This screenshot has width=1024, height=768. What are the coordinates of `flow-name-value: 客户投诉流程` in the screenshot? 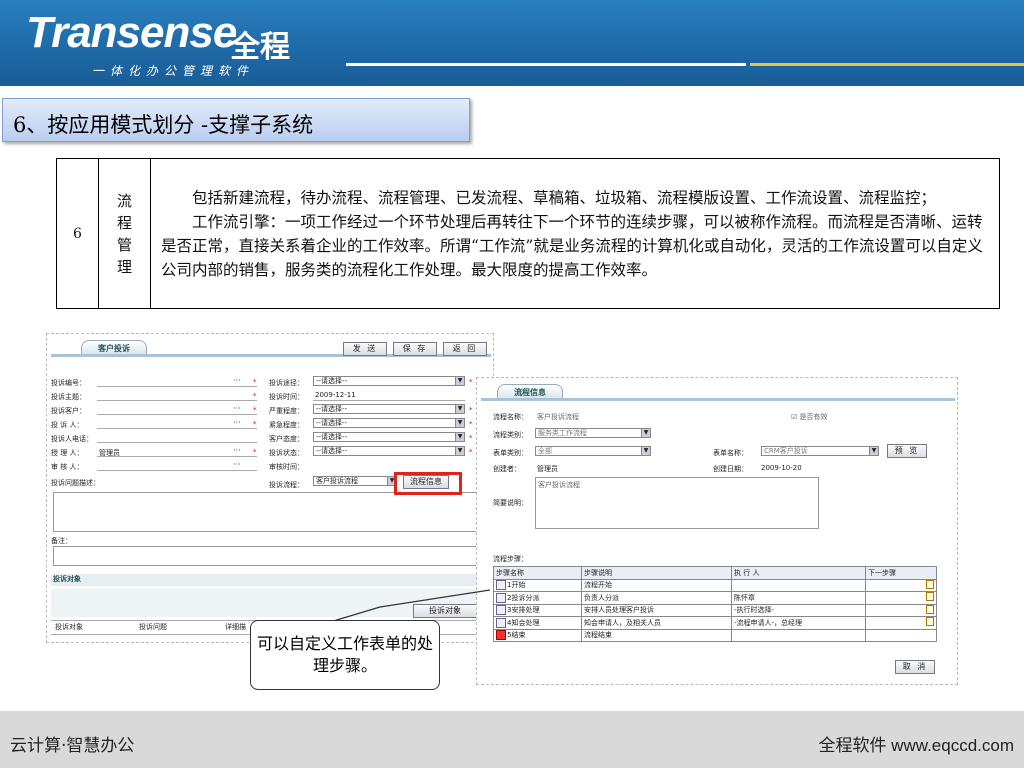 It's located at (558, 417).